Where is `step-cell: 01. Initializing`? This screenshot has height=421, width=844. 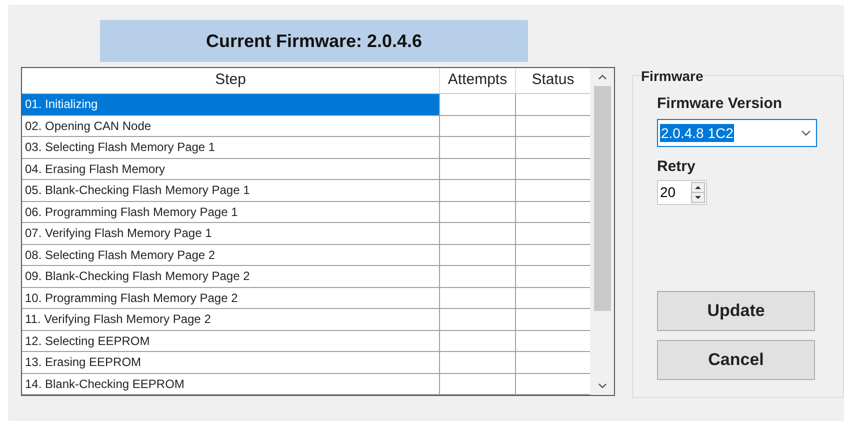 step-cell: 01. Initializing is located at coordinates (231, 104).